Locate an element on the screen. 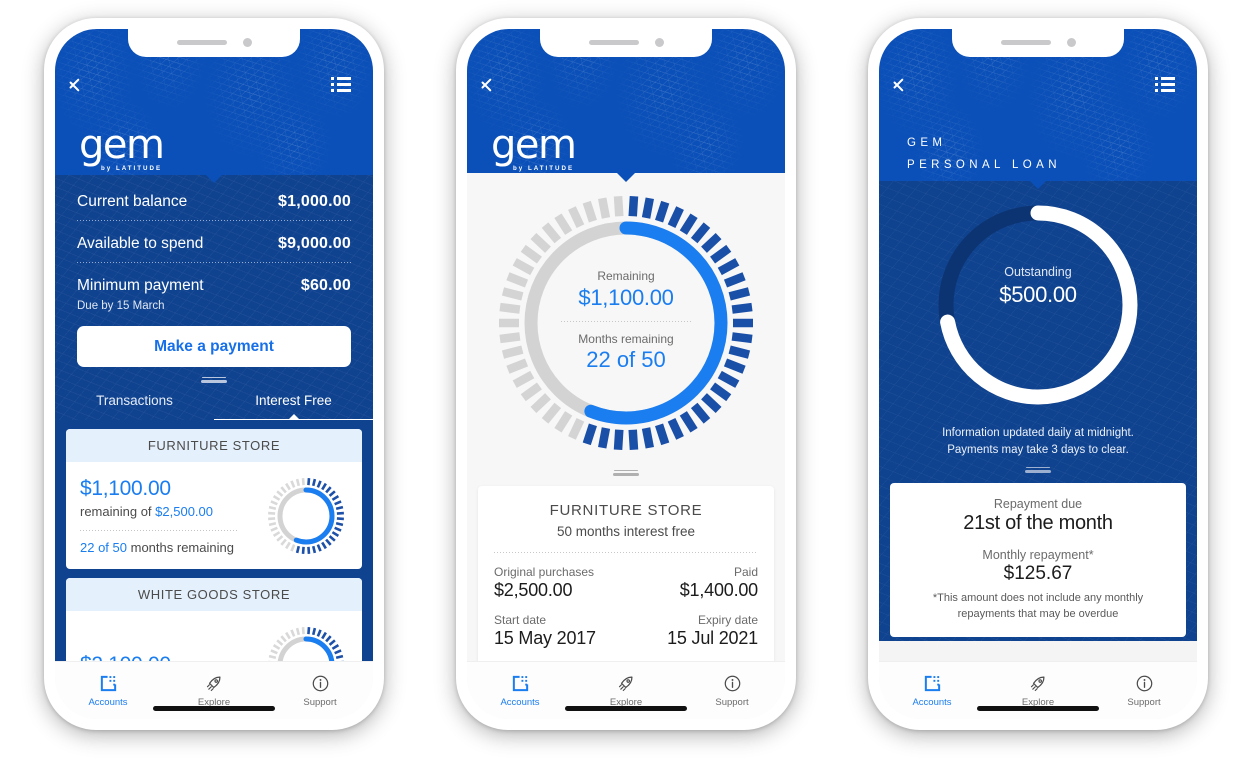  store-months-label: months remaining is located at coordinates (182, 547).